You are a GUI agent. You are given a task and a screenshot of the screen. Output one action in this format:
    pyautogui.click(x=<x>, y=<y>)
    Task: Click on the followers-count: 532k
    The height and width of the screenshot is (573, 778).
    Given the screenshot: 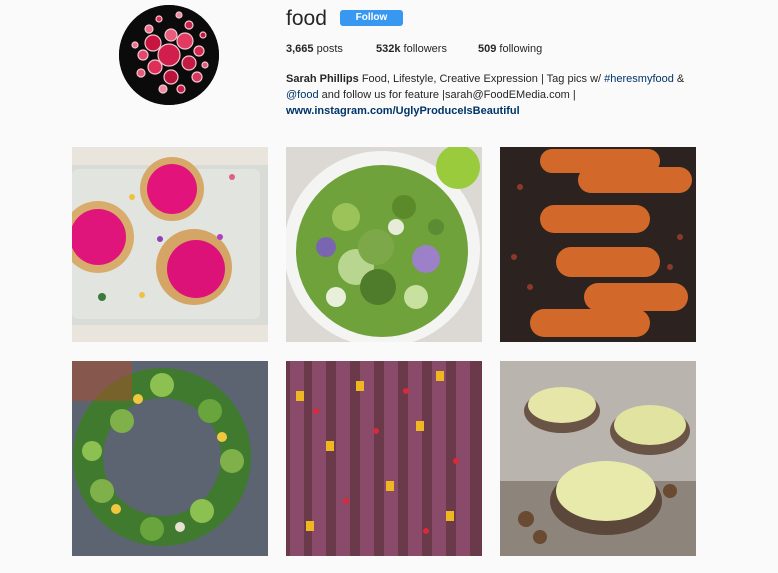 What is the action you would take?
    pyautogui.click(x=388, y=49)
    